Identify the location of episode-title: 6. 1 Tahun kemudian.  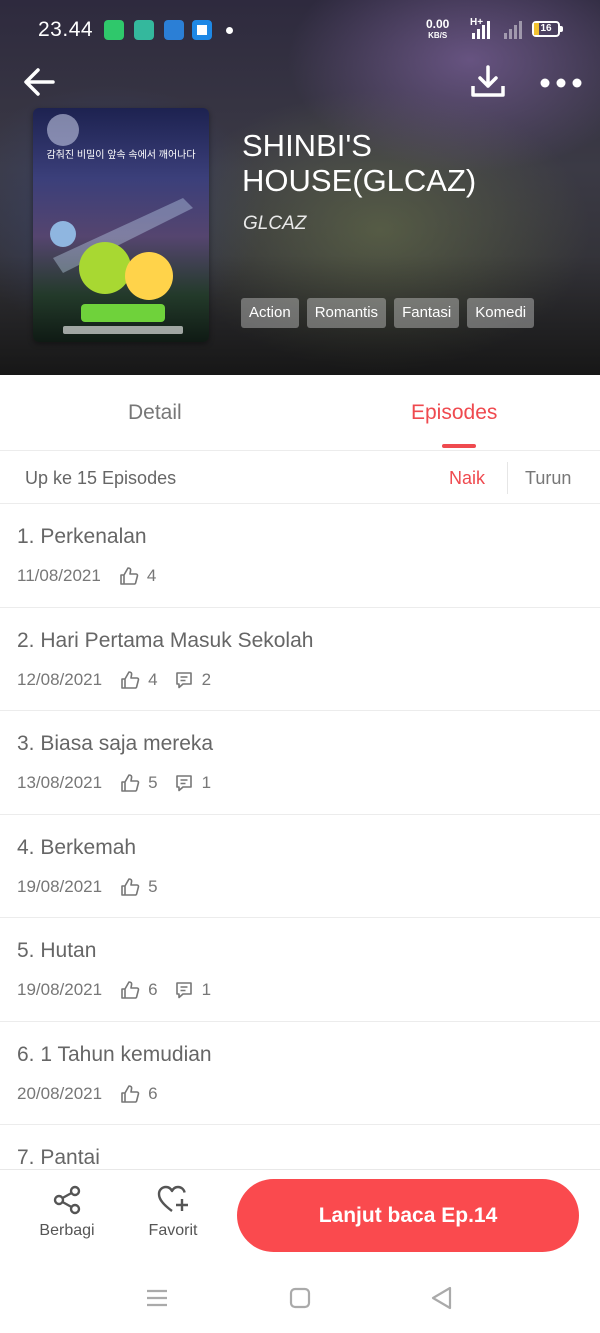
(114, 1054).